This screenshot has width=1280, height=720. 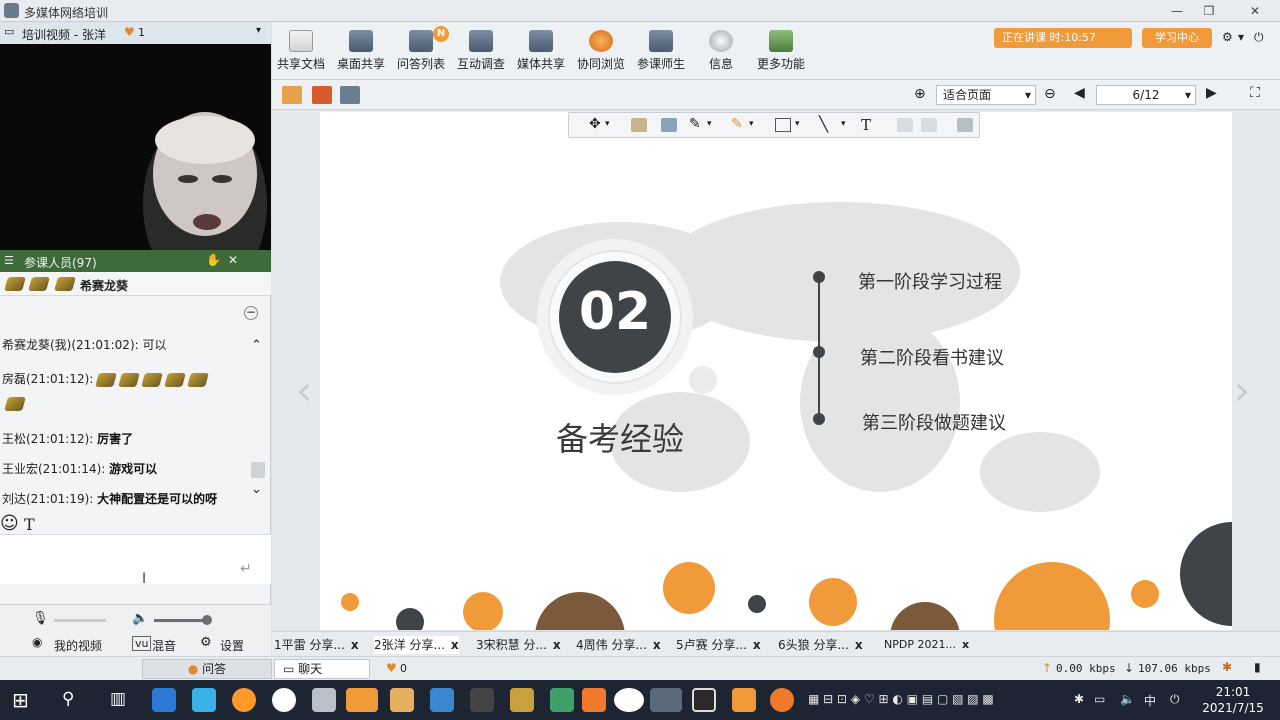 I want to click on undo-icon, so click(x=905, y=125).